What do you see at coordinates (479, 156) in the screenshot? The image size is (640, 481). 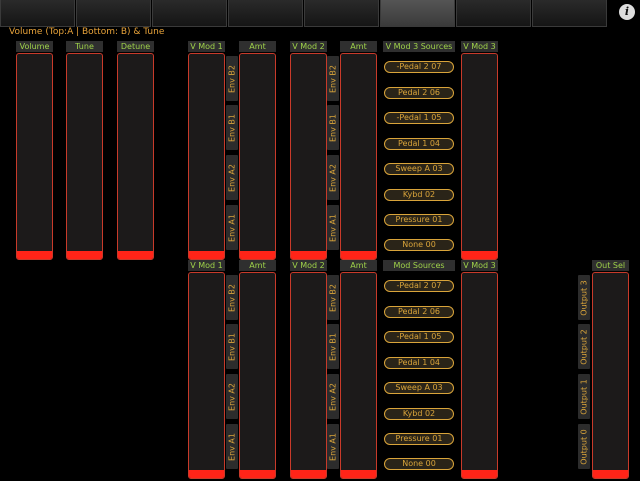 I see `top-vmod3-slider` at bounding box center [479, 156].